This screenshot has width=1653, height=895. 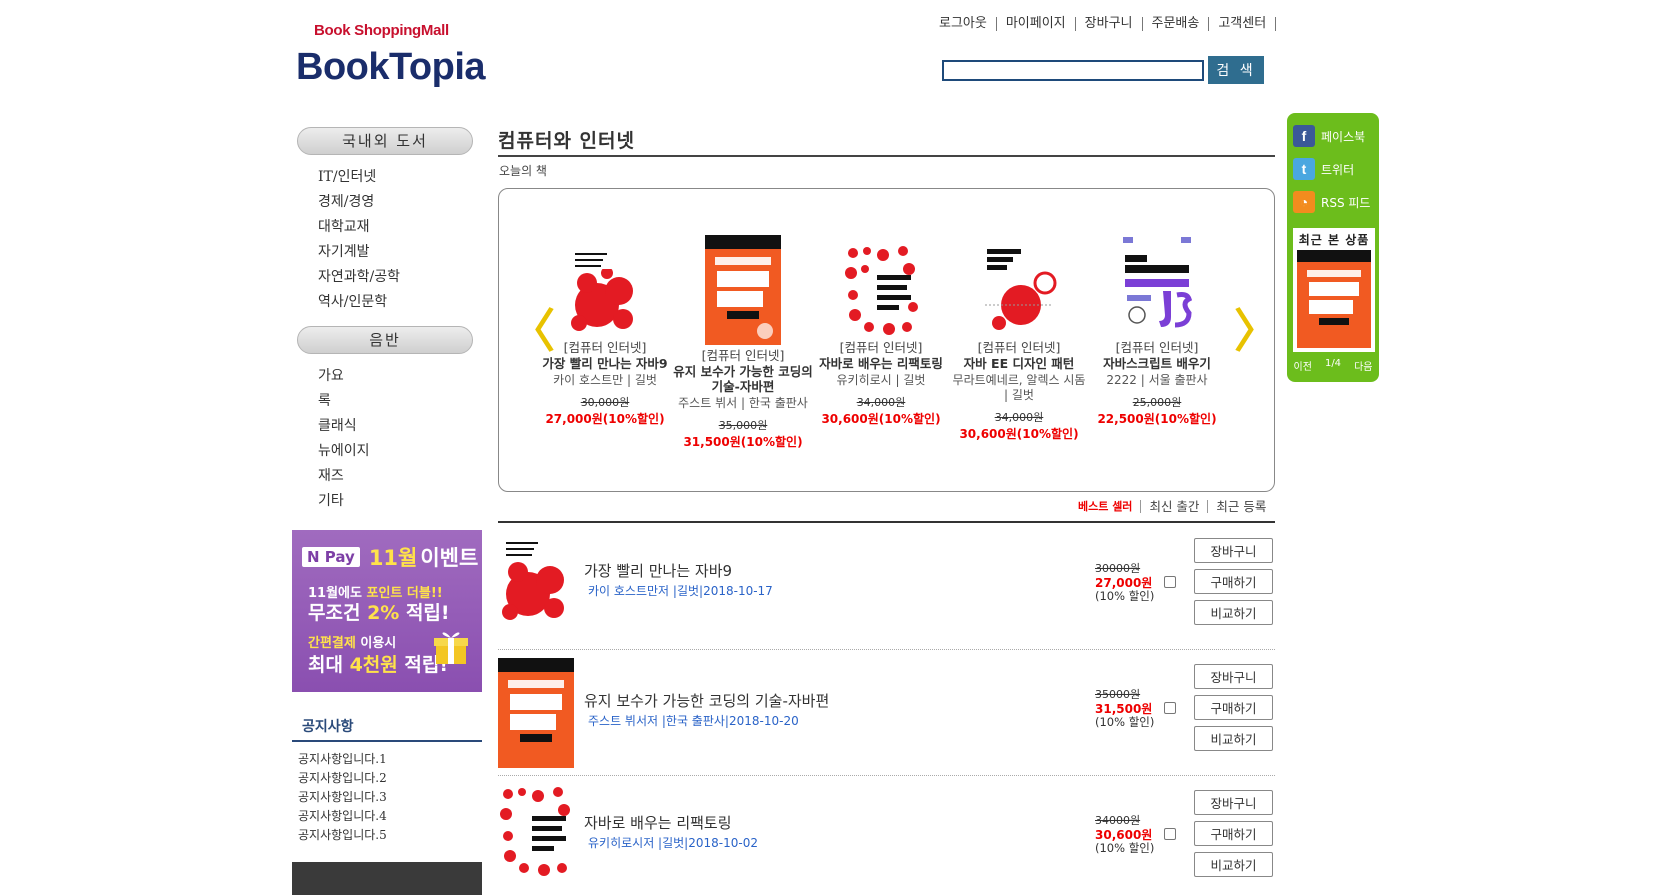 I want to click on category-item-jazz: 재즈, so click(x=344, y=476).